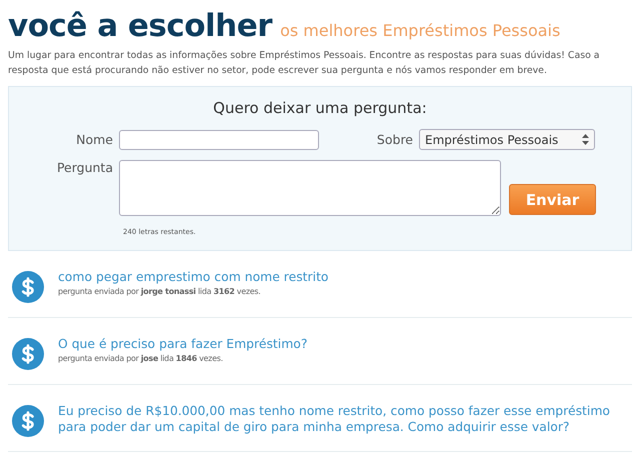  Describe the element at coordinates (183, 344) in the screenshot. I see `question-link: O que é preciso para fazer Empréstimo?` at that location.